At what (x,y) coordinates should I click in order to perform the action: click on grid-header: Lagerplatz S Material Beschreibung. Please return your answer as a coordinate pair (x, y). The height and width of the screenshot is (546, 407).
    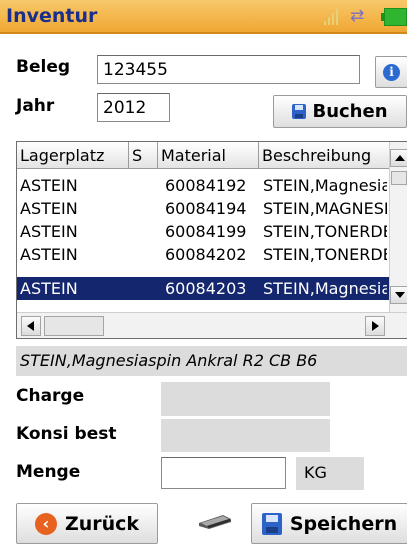
    Looking at the image, I should click on (212, 155).